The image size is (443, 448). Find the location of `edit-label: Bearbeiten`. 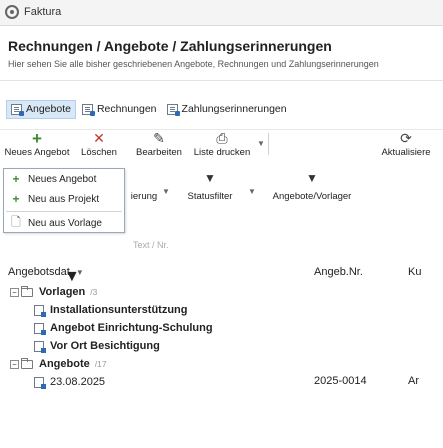

edit-label: Bearbeiten is located at coordinates (159, 152).